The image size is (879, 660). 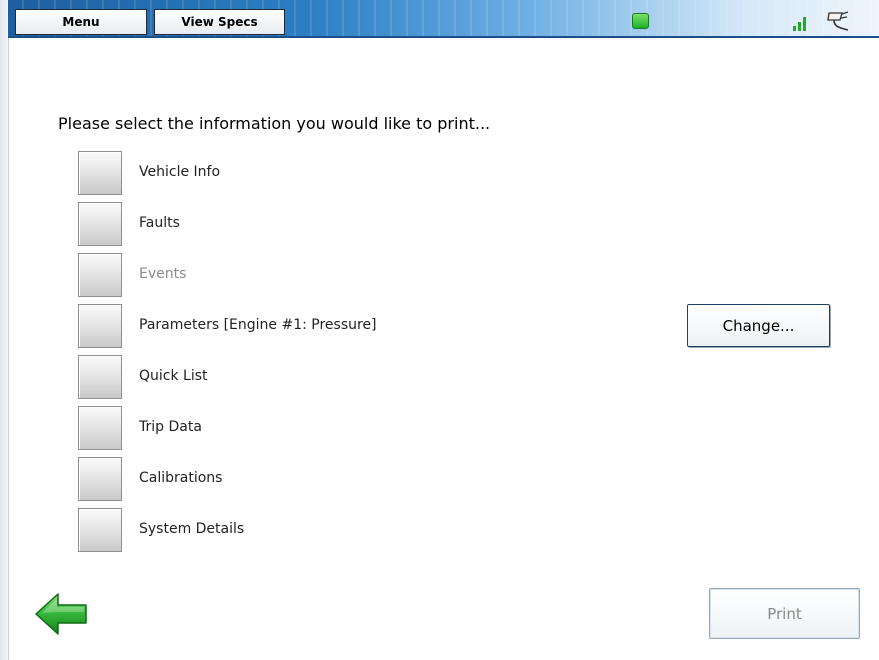 What do you see at coordinates (4, 330) in the screenshot?
I see `window-left-edge` at bounding box center [4, 330].